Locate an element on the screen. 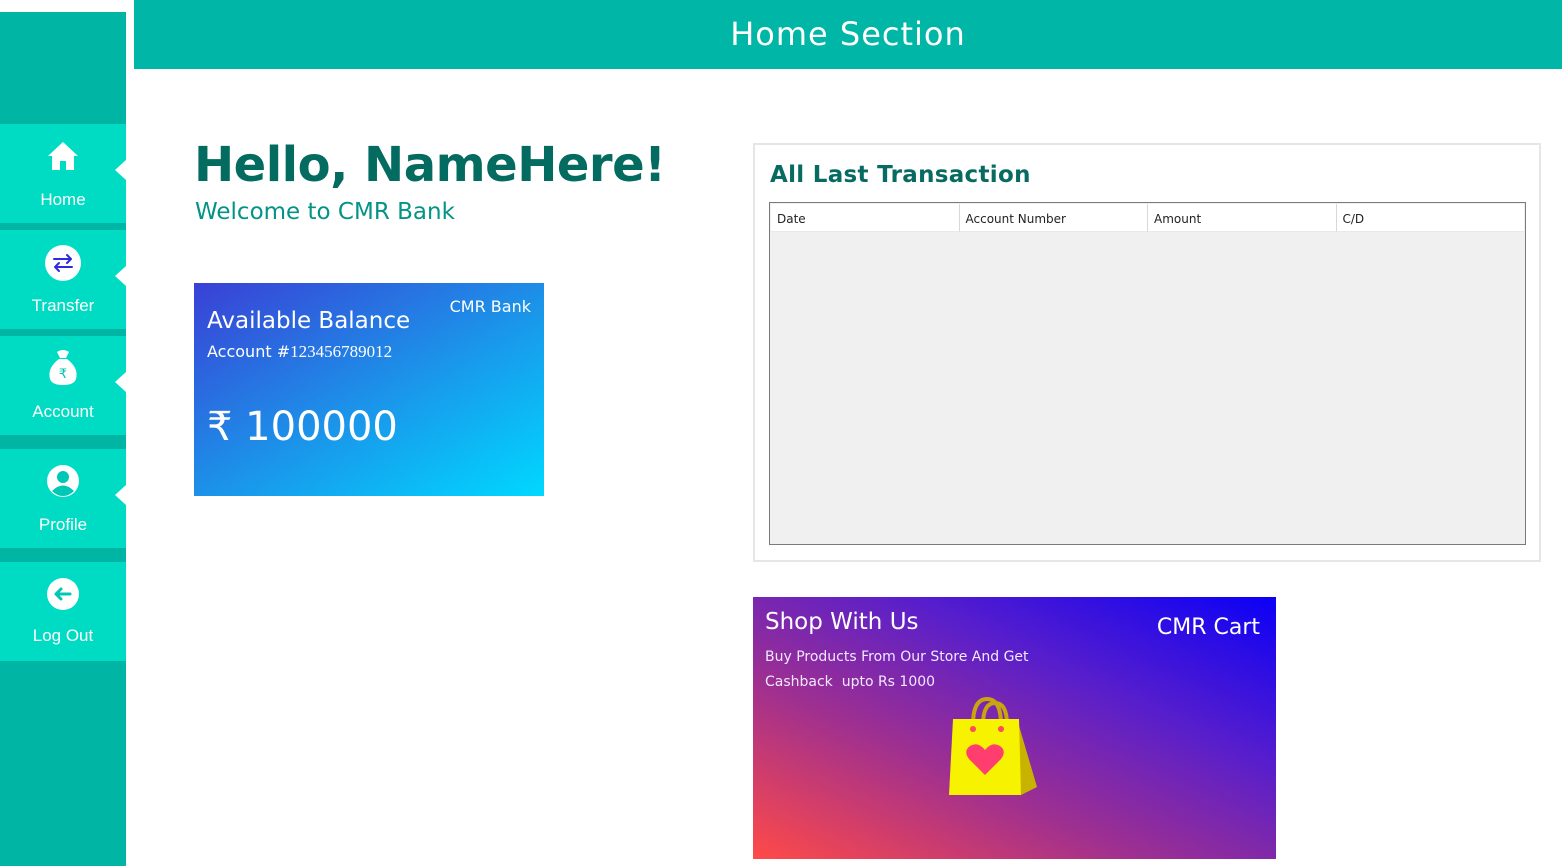  money-bag-icon: ₹ is located at coordinates (63, 367).